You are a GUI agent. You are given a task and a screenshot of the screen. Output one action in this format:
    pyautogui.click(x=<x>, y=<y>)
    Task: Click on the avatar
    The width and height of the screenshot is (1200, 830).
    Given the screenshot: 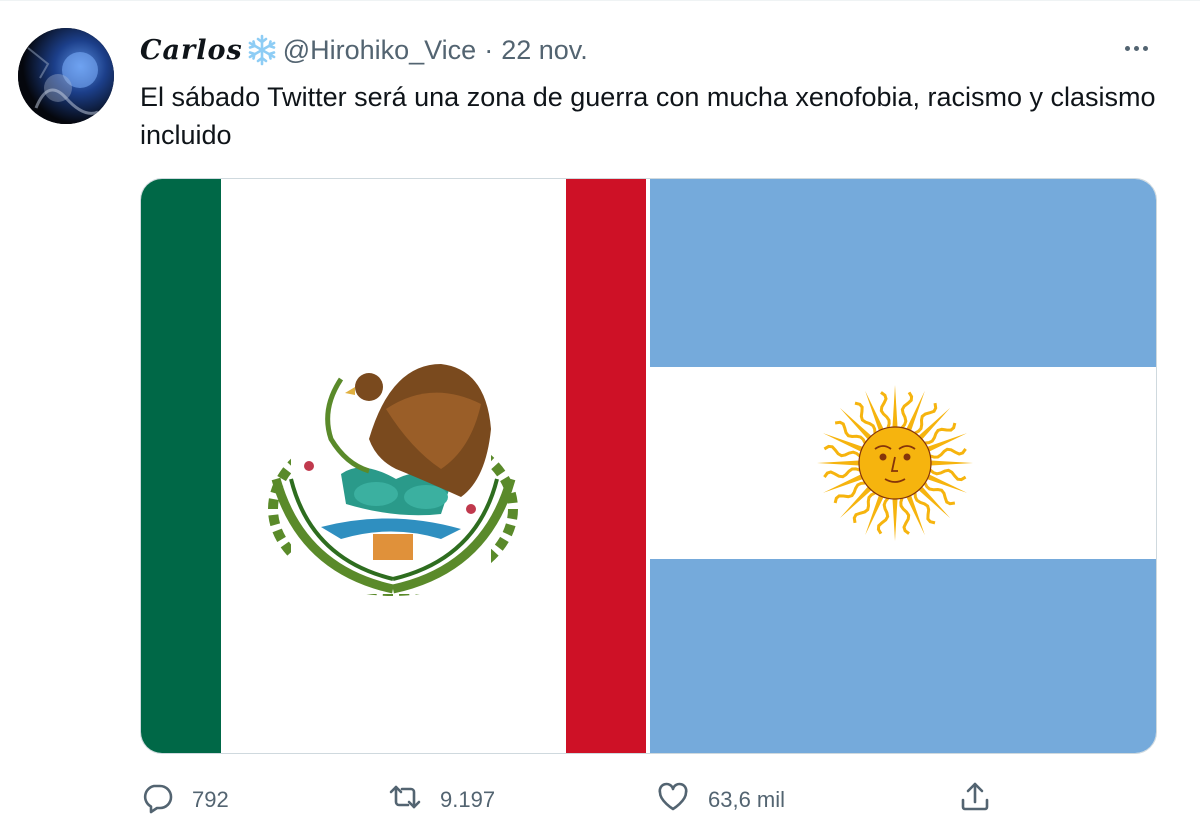 What is the action you would take?
    pyautogui.click(x=66, y=76)
    